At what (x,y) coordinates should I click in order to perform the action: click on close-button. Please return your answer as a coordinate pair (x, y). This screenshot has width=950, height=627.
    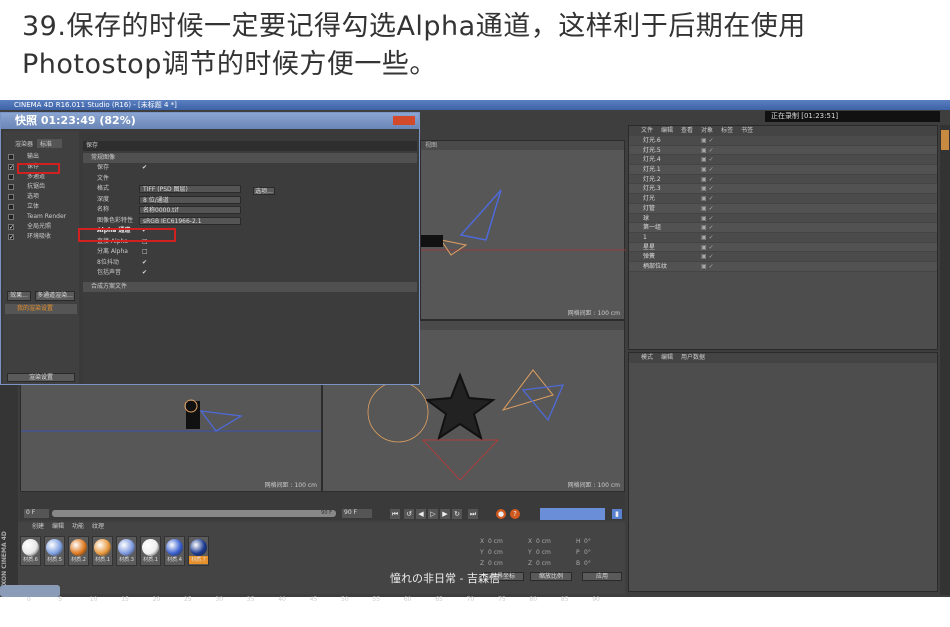
    Looking at the image, I should click on (404, 120).